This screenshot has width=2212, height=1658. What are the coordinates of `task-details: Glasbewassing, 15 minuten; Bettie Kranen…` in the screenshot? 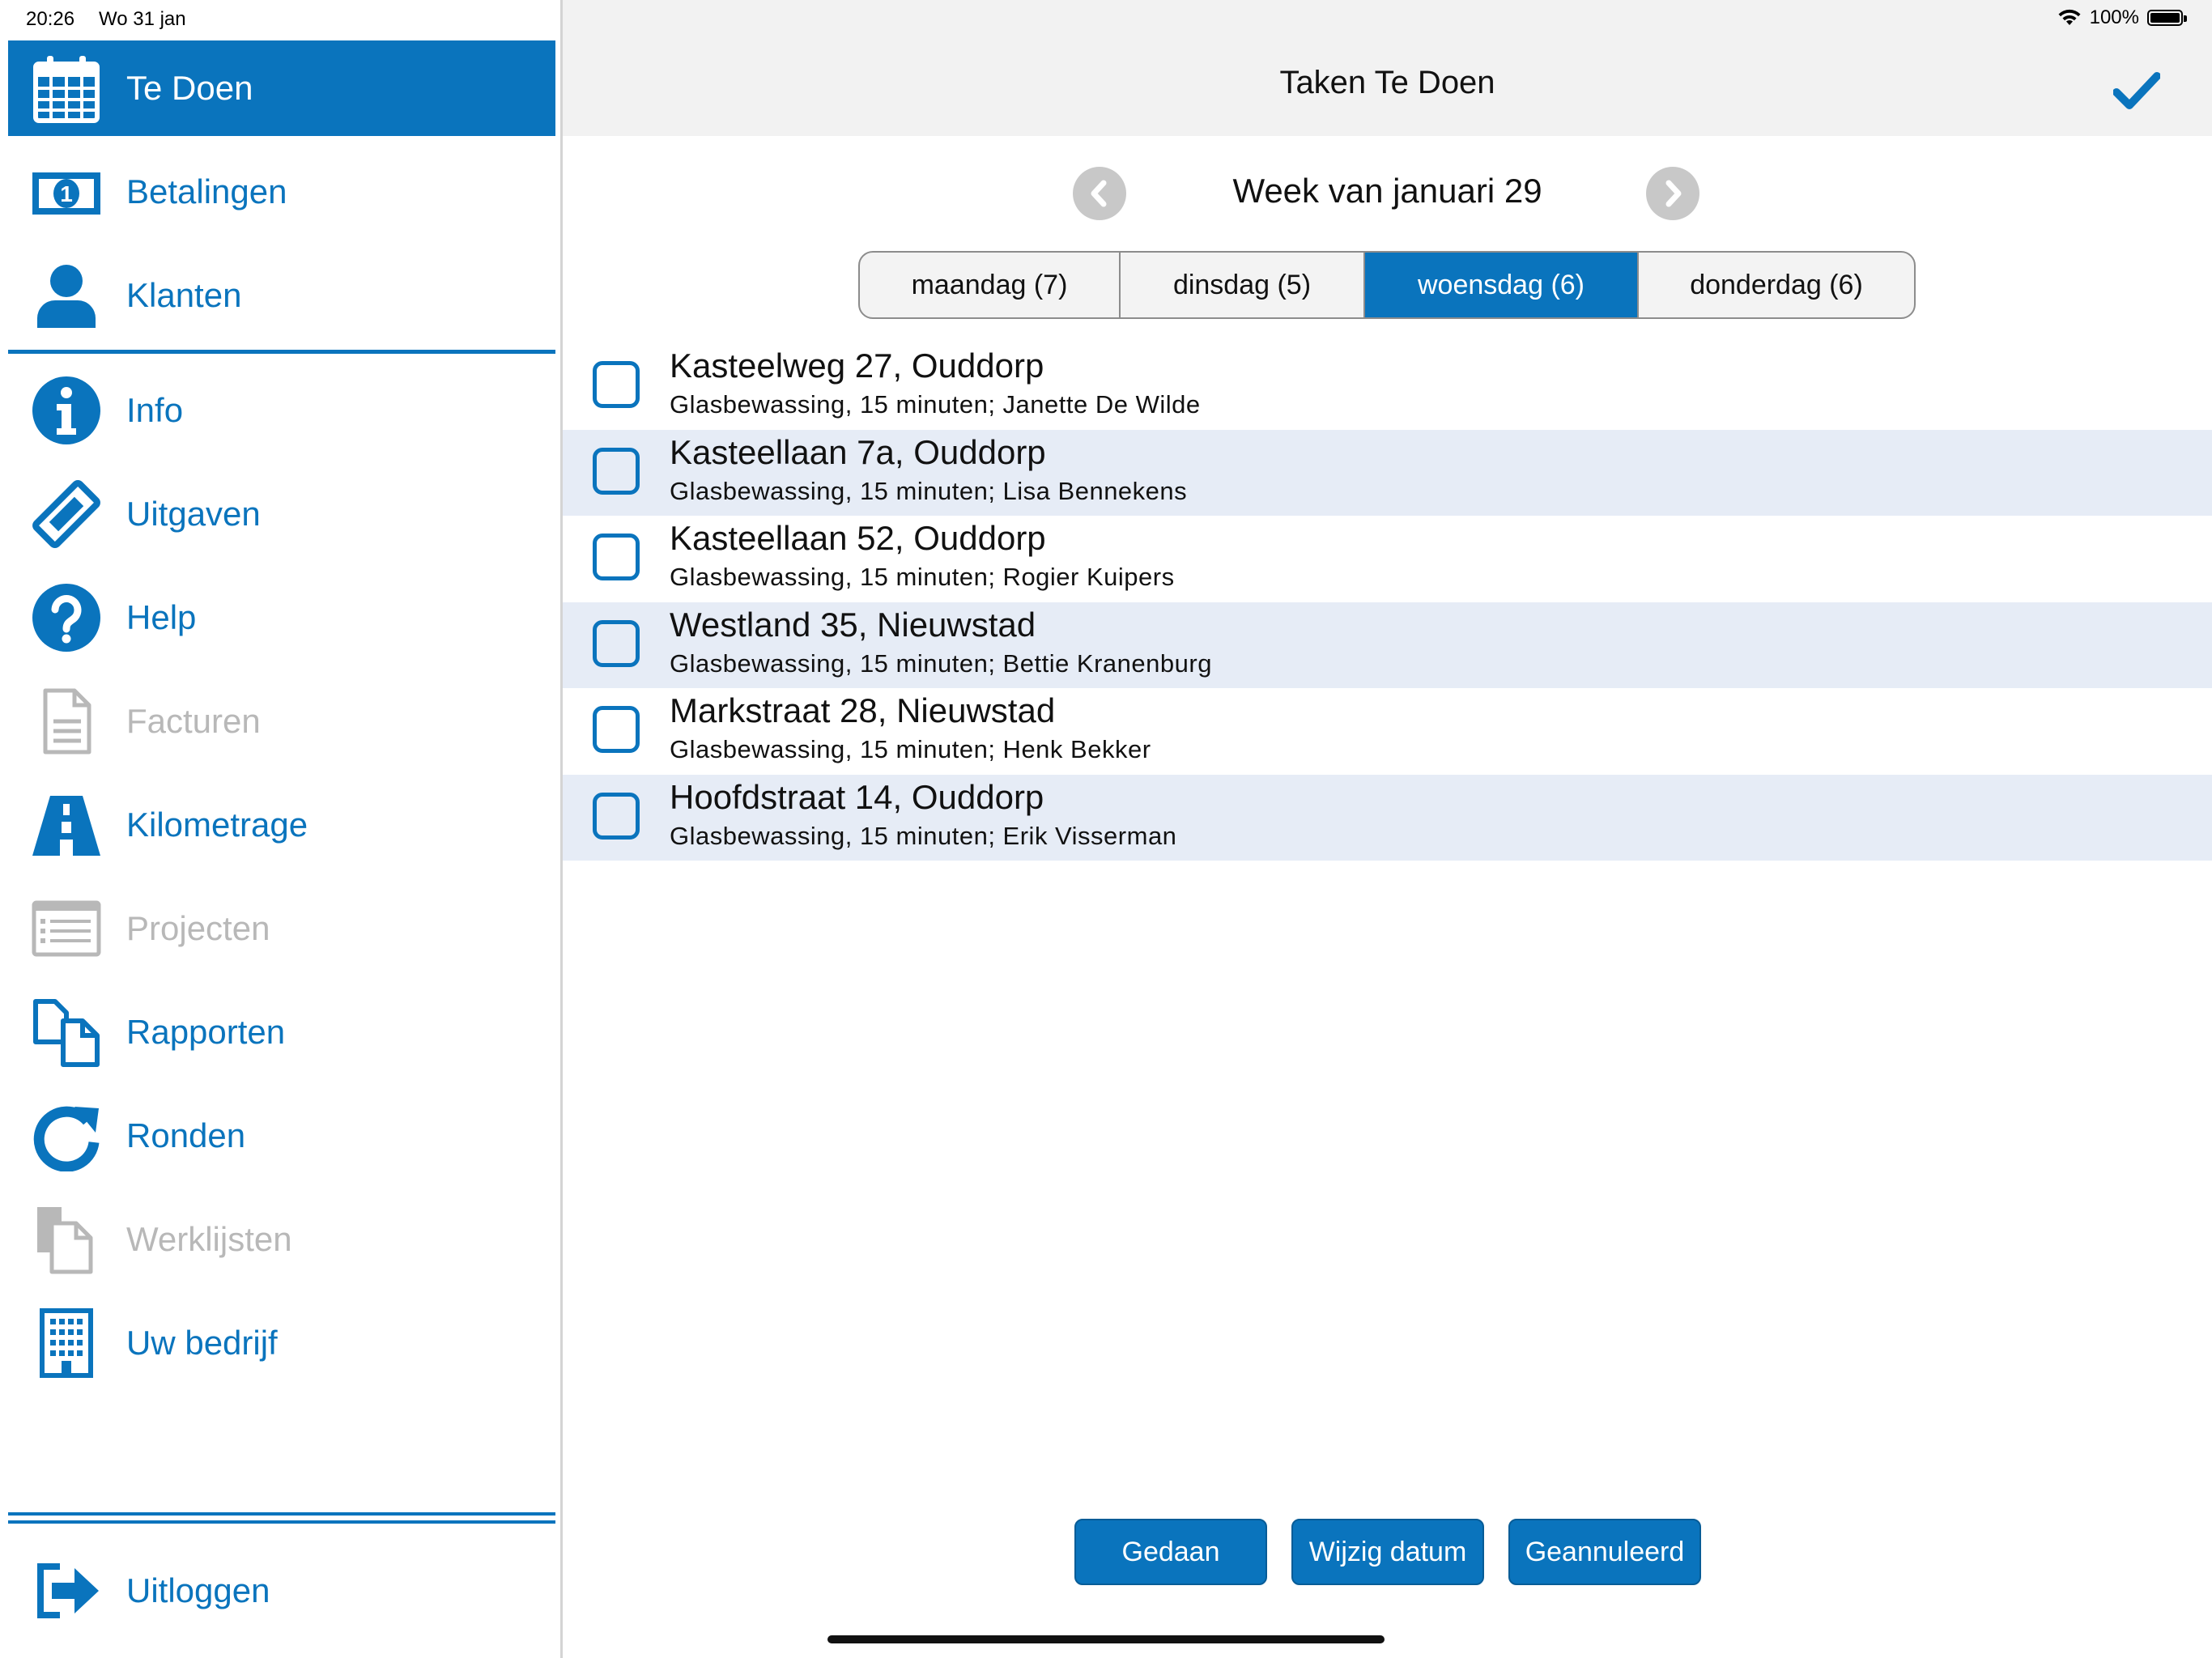 It's located at (941, 663).